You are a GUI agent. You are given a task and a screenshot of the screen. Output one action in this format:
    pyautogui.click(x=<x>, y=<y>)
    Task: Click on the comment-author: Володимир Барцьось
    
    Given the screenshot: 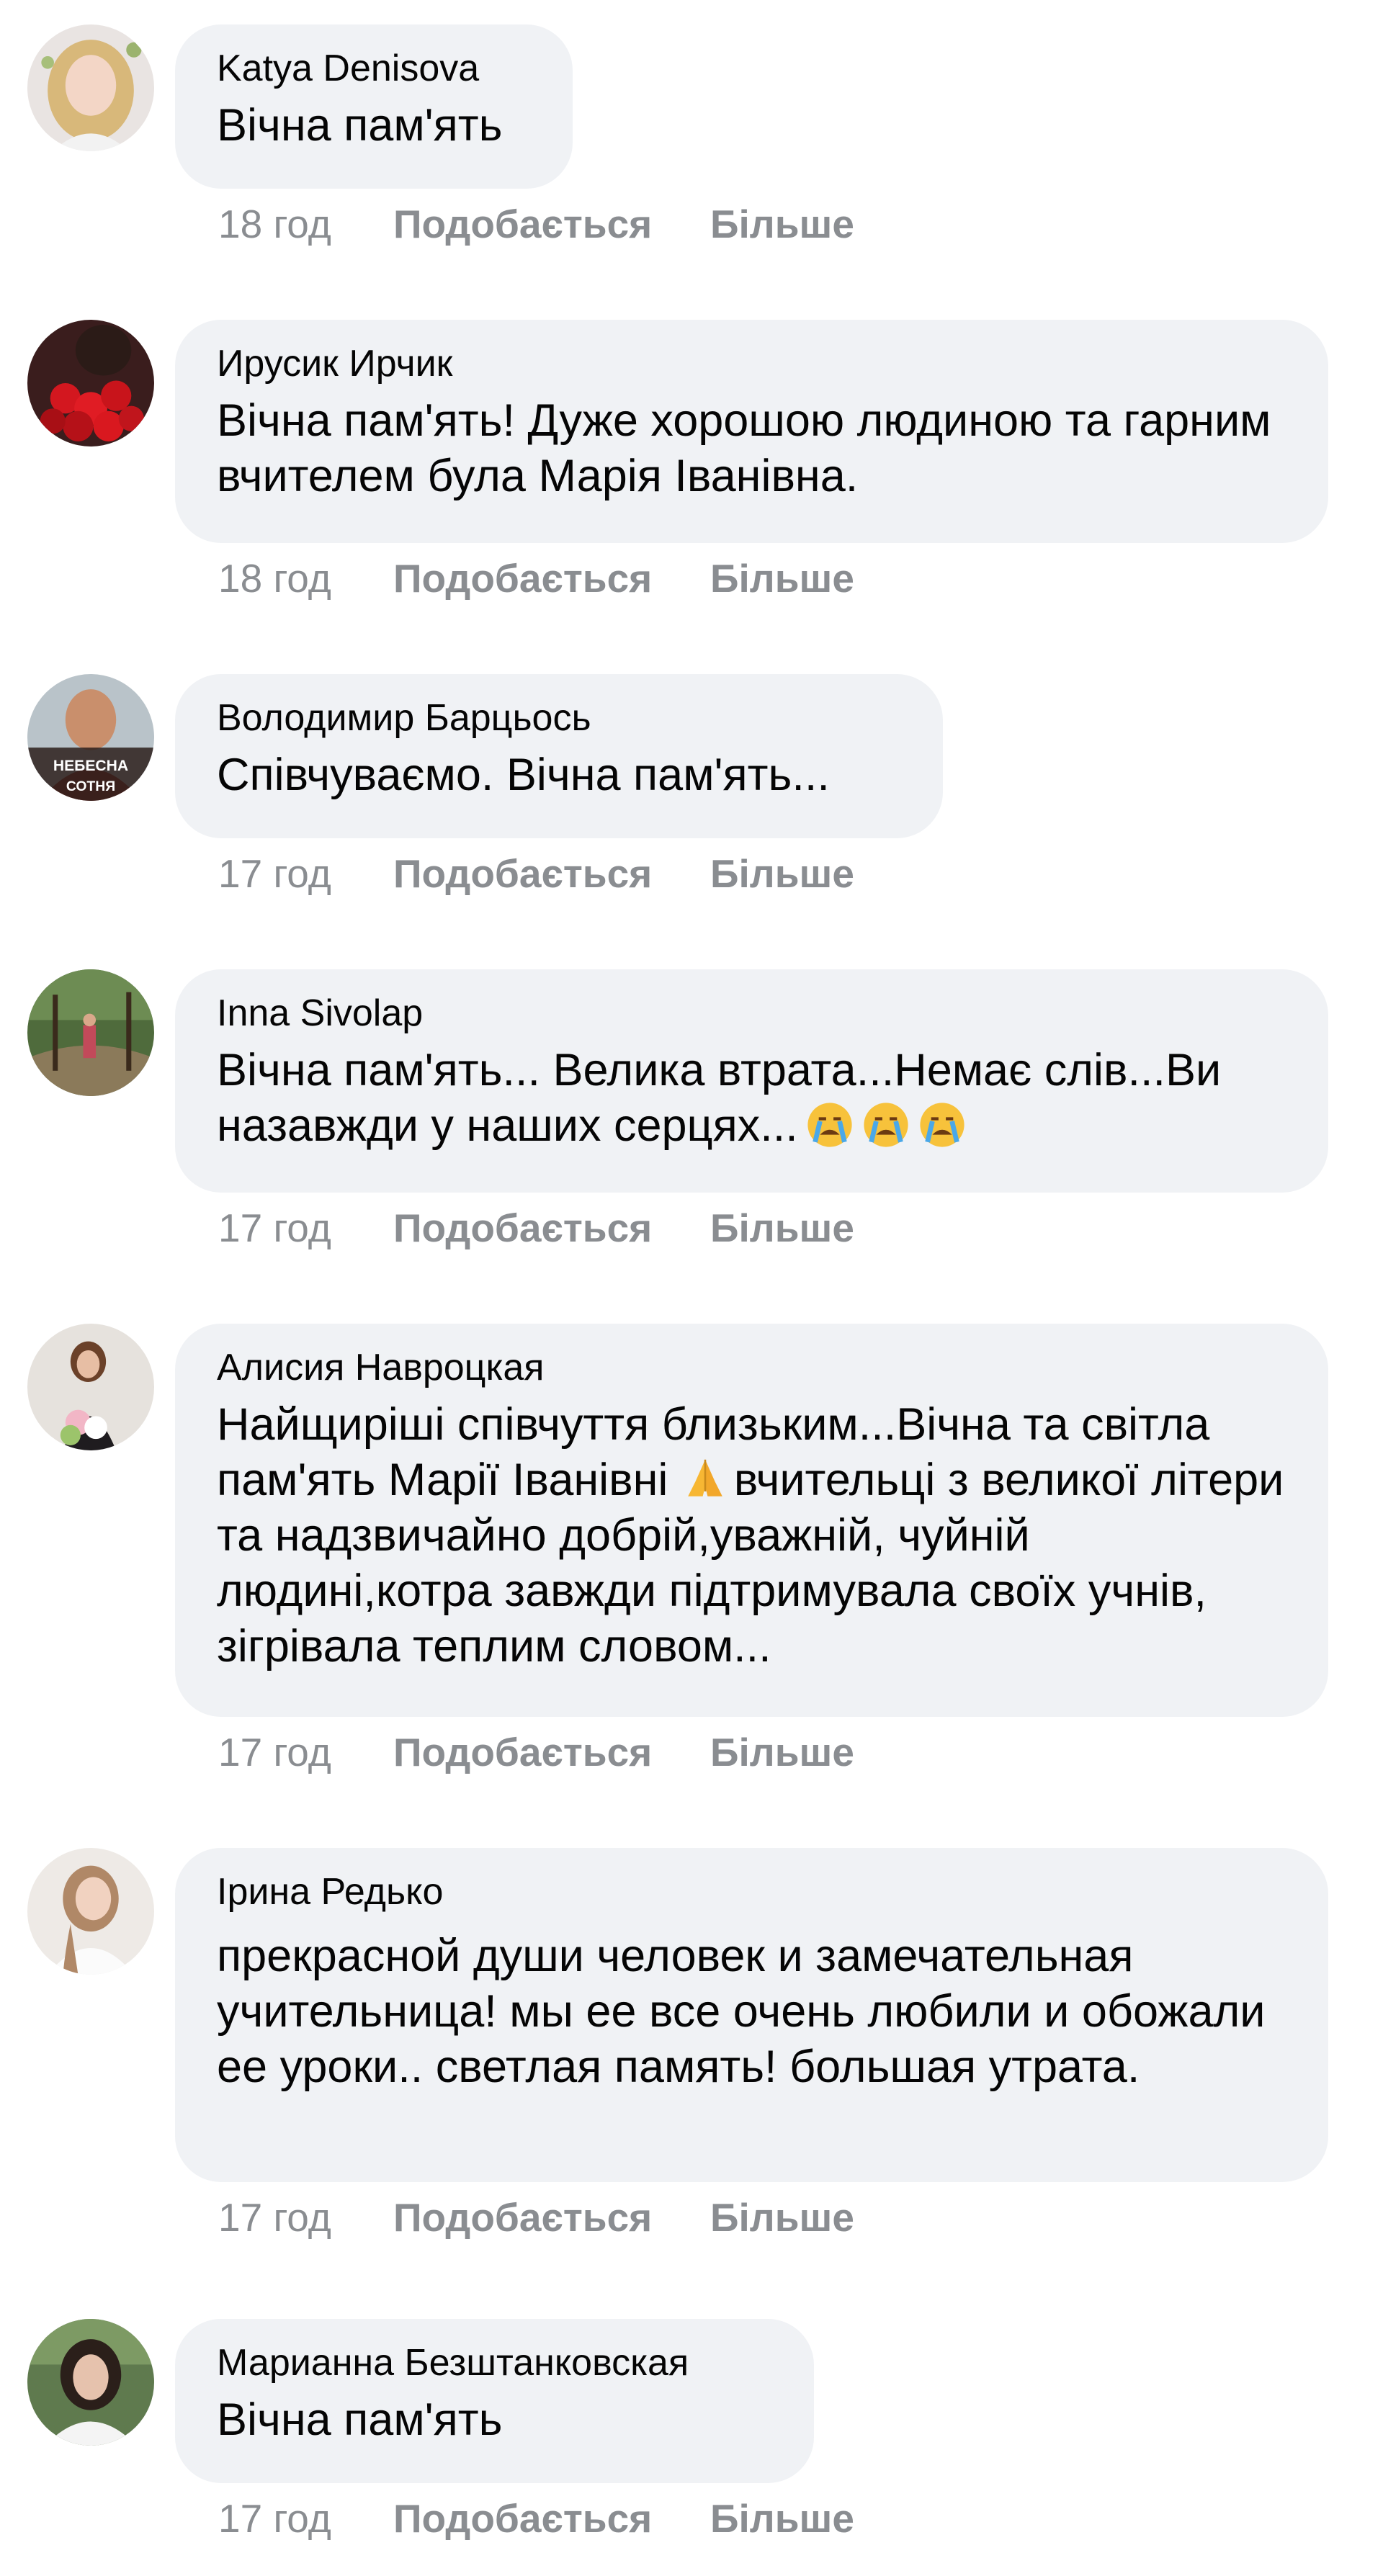 What is the action you would take?
    pyautogui.click(x=559, y=718)
    